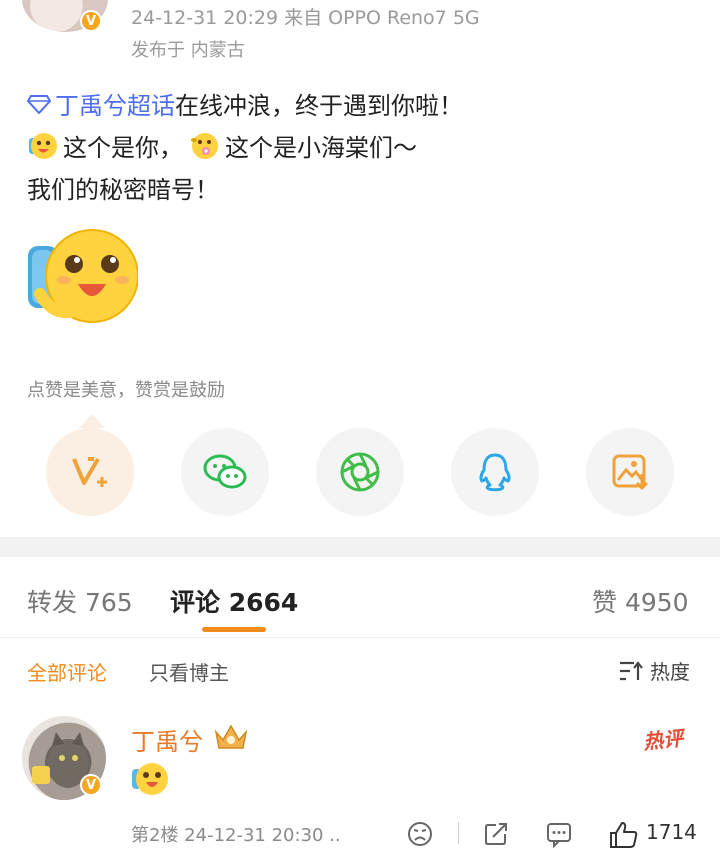  What do you see at coordinates (91, 21) in the screenshot?
I see `verified-badge-icon: V` at bounding box center [91, 21].